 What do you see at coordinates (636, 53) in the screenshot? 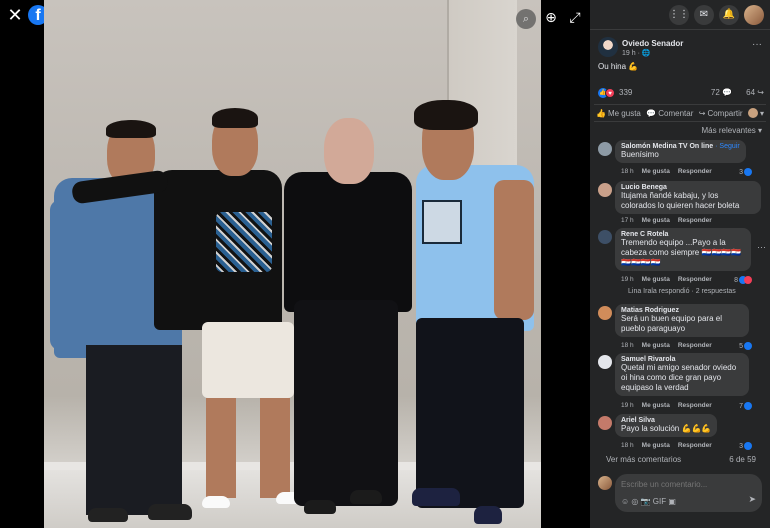
I see `post-meta: 19 h · 🌐` at bounding box center [636, 53].